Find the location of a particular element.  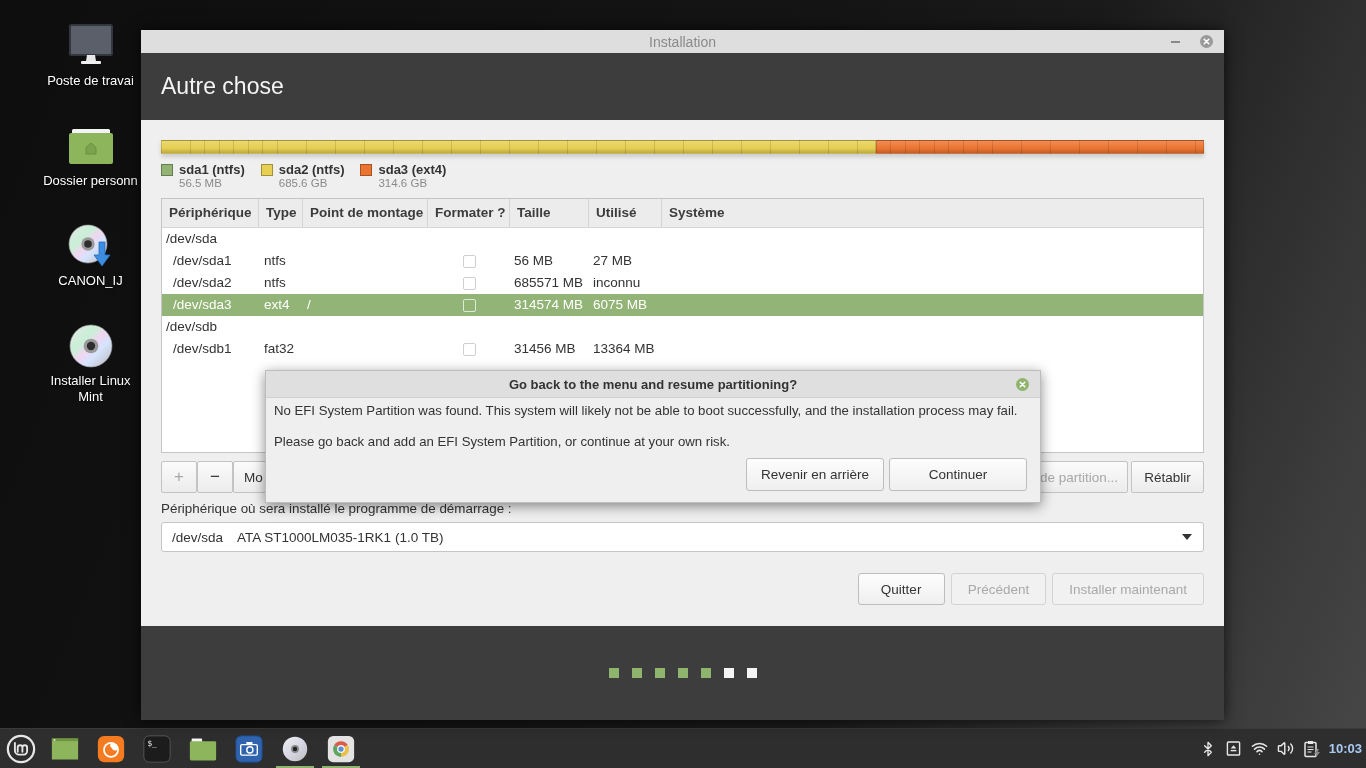

table-row: /dev/sda2 ntfs 685571 MB inconnu is located at coordinates (682, 283).